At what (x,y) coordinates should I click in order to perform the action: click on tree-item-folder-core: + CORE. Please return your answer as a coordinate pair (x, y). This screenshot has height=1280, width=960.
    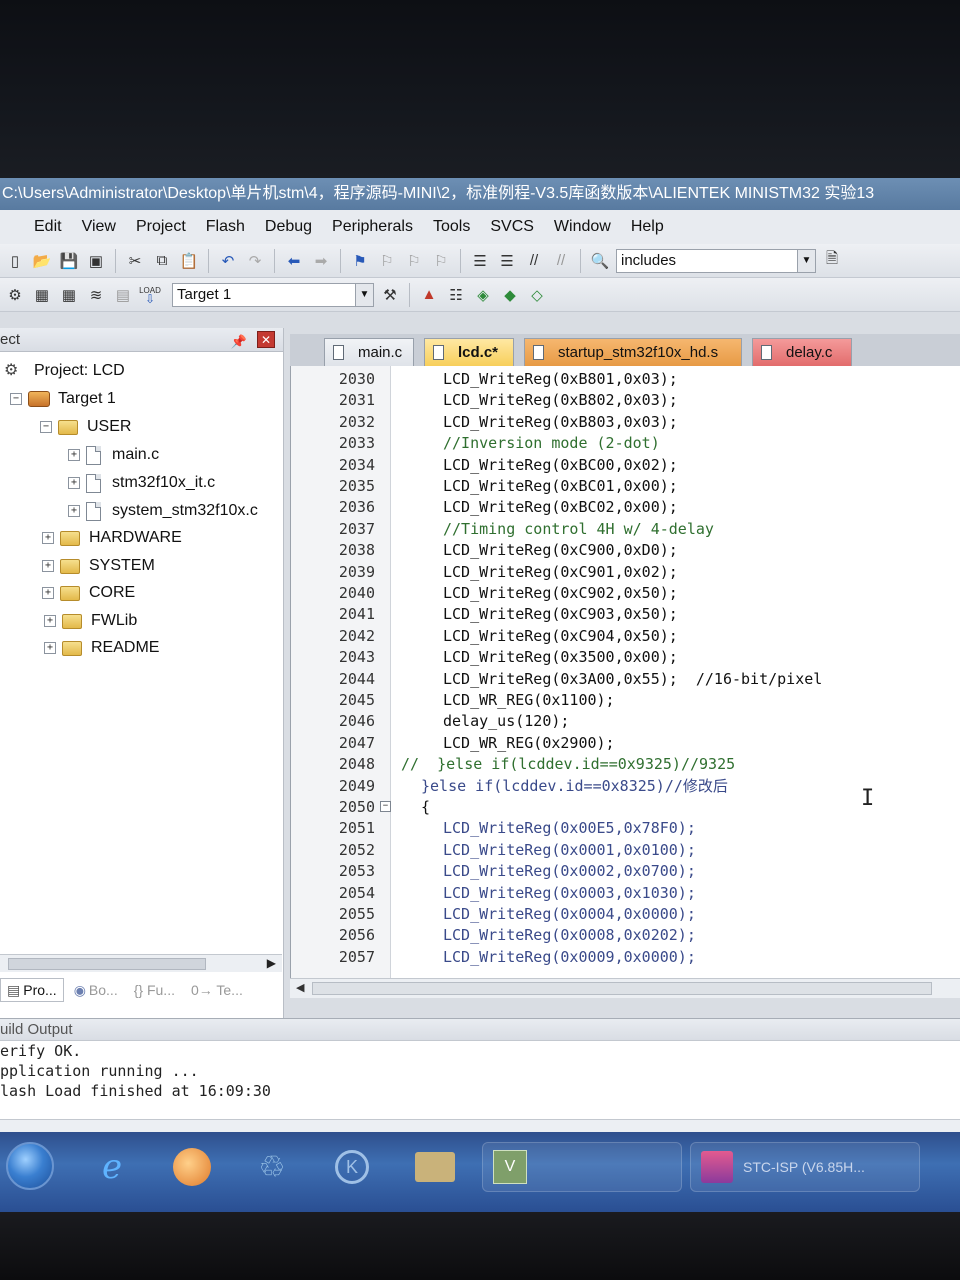
    Looking at the image, I should click on (88, 593).